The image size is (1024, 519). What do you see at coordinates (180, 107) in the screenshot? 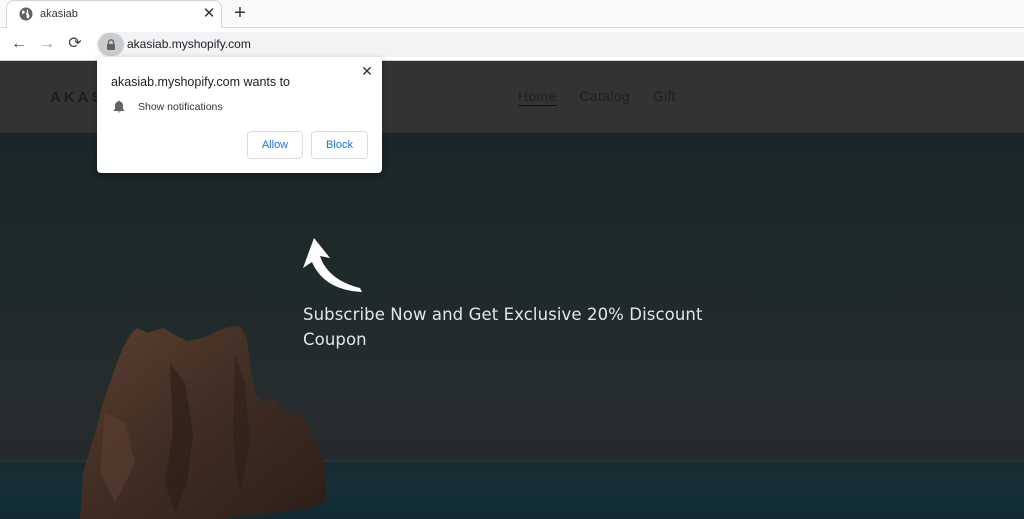
I see `permission-label: Show notifications` at bounding box center [180, 107].